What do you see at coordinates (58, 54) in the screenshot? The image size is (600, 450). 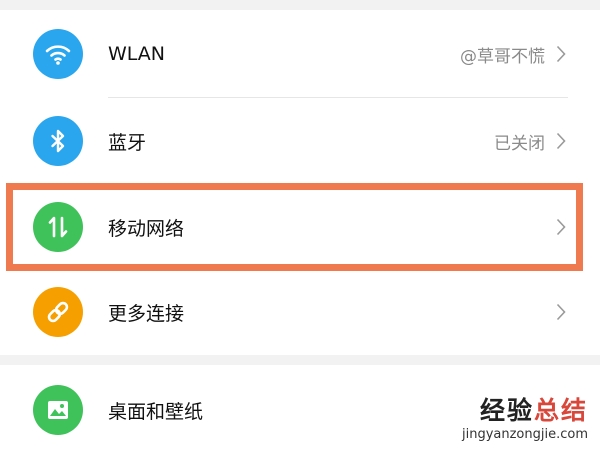 I see `wifi-icon` at bounding box center [58, 54].